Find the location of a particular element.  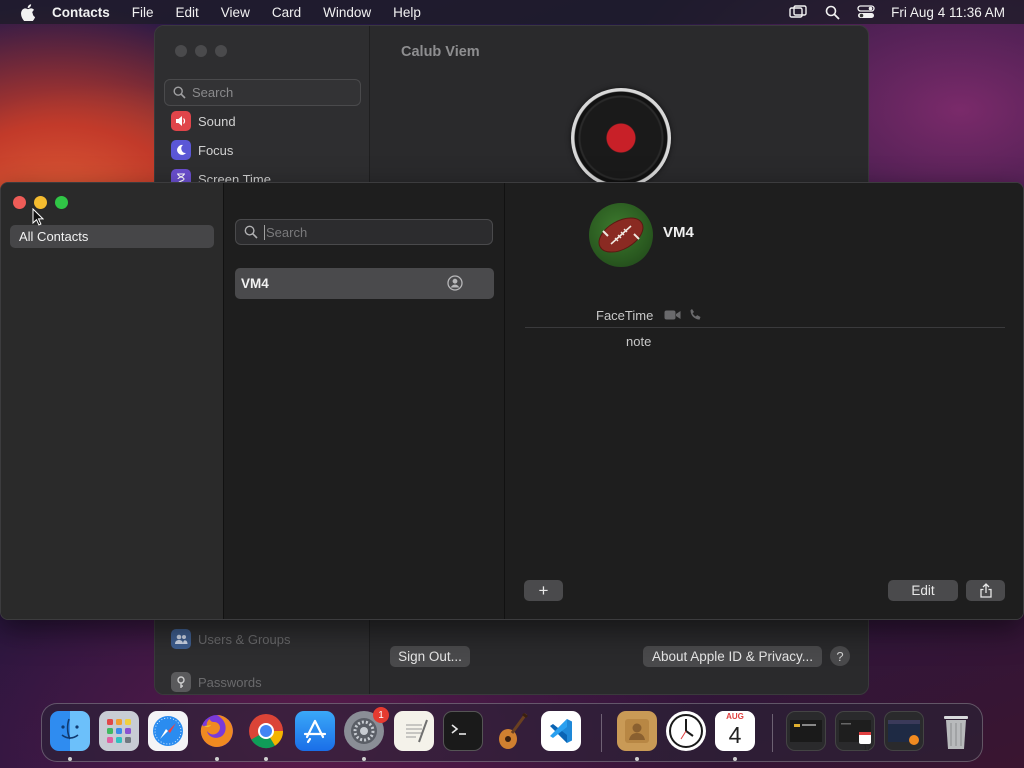

settings-close-button is located at coordinates (181, 51).